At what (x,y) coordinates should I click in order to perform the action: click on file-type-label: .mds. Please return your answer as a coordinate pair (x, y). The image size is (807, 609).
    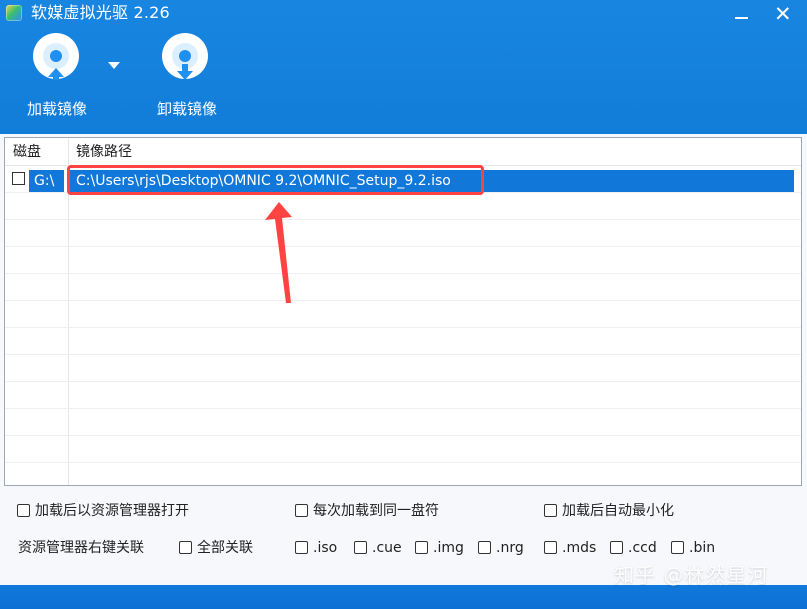
    Looking at the image, I should click on (579, 548).